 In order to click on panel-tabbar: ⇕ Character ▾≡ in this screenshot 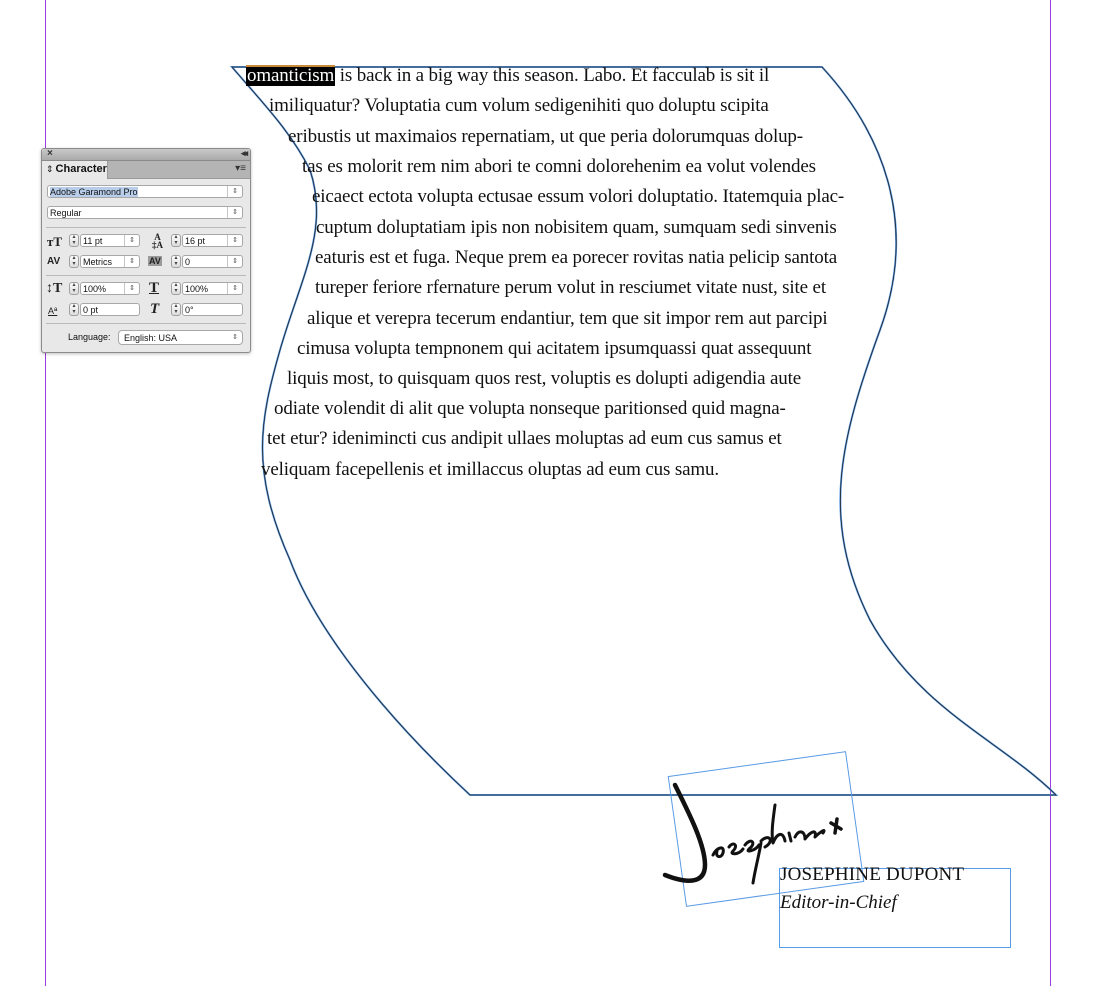, I will do `click(146, 170)`.